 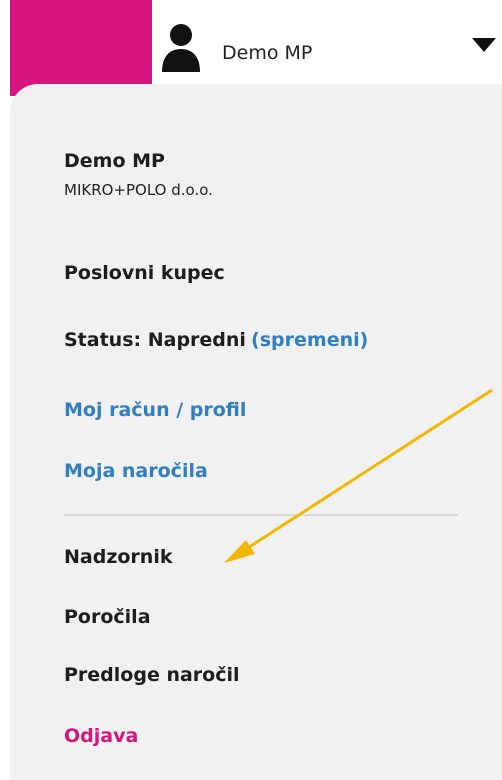 What do you see at coordinates (261, 515) in the screenshot?
I see `menu-divider` at bounding box center [261, 515].